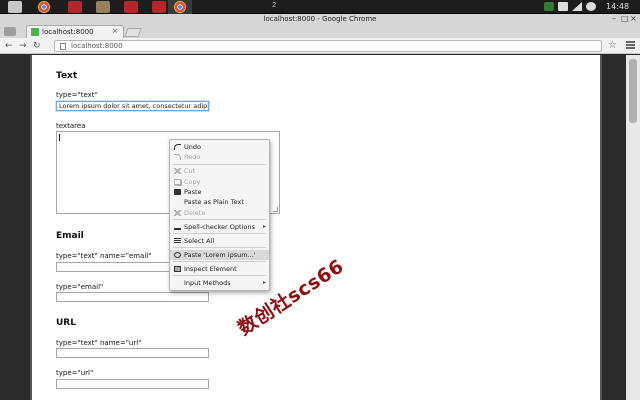 The height and width of the screenshot is (400, 640). Describe the element at coordinates (275, 209) in the screenshot. I see `resize-grip-icon` at that location.